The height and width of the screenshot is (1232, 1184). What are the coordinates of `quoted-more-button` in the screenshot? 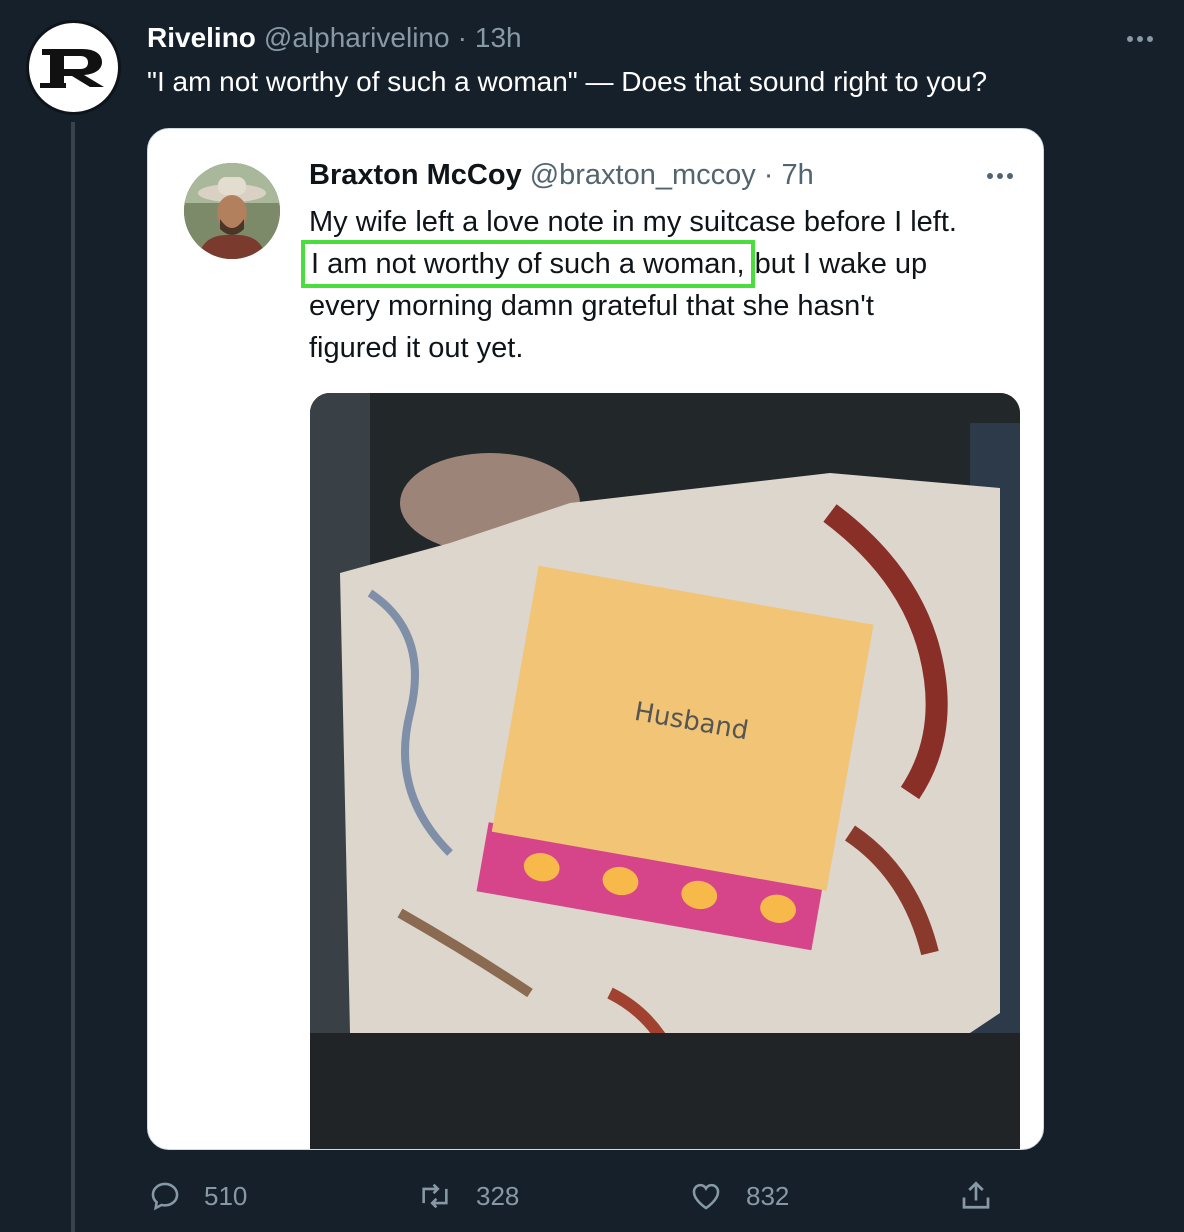 It's located at (1000, 176).